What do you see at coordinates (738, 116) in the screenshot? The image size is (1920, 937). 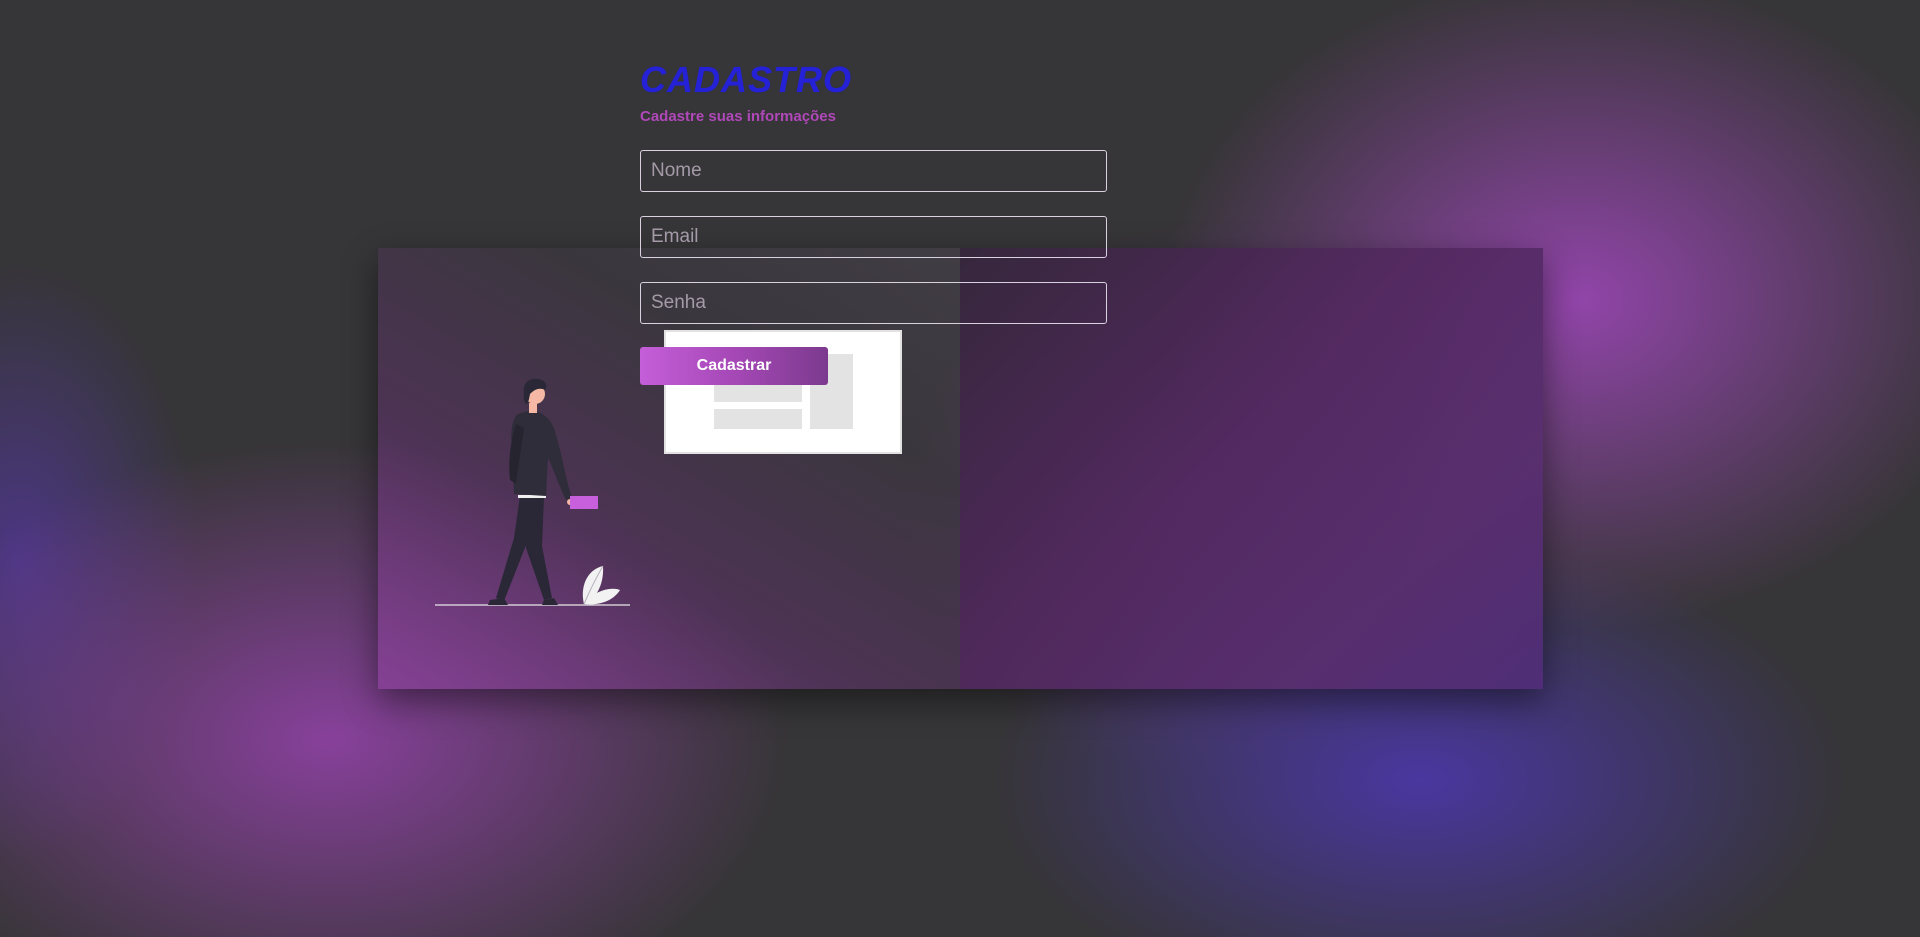 I see `form-subtitle: Cadastre suas informações` at bounding box center [738, 116].